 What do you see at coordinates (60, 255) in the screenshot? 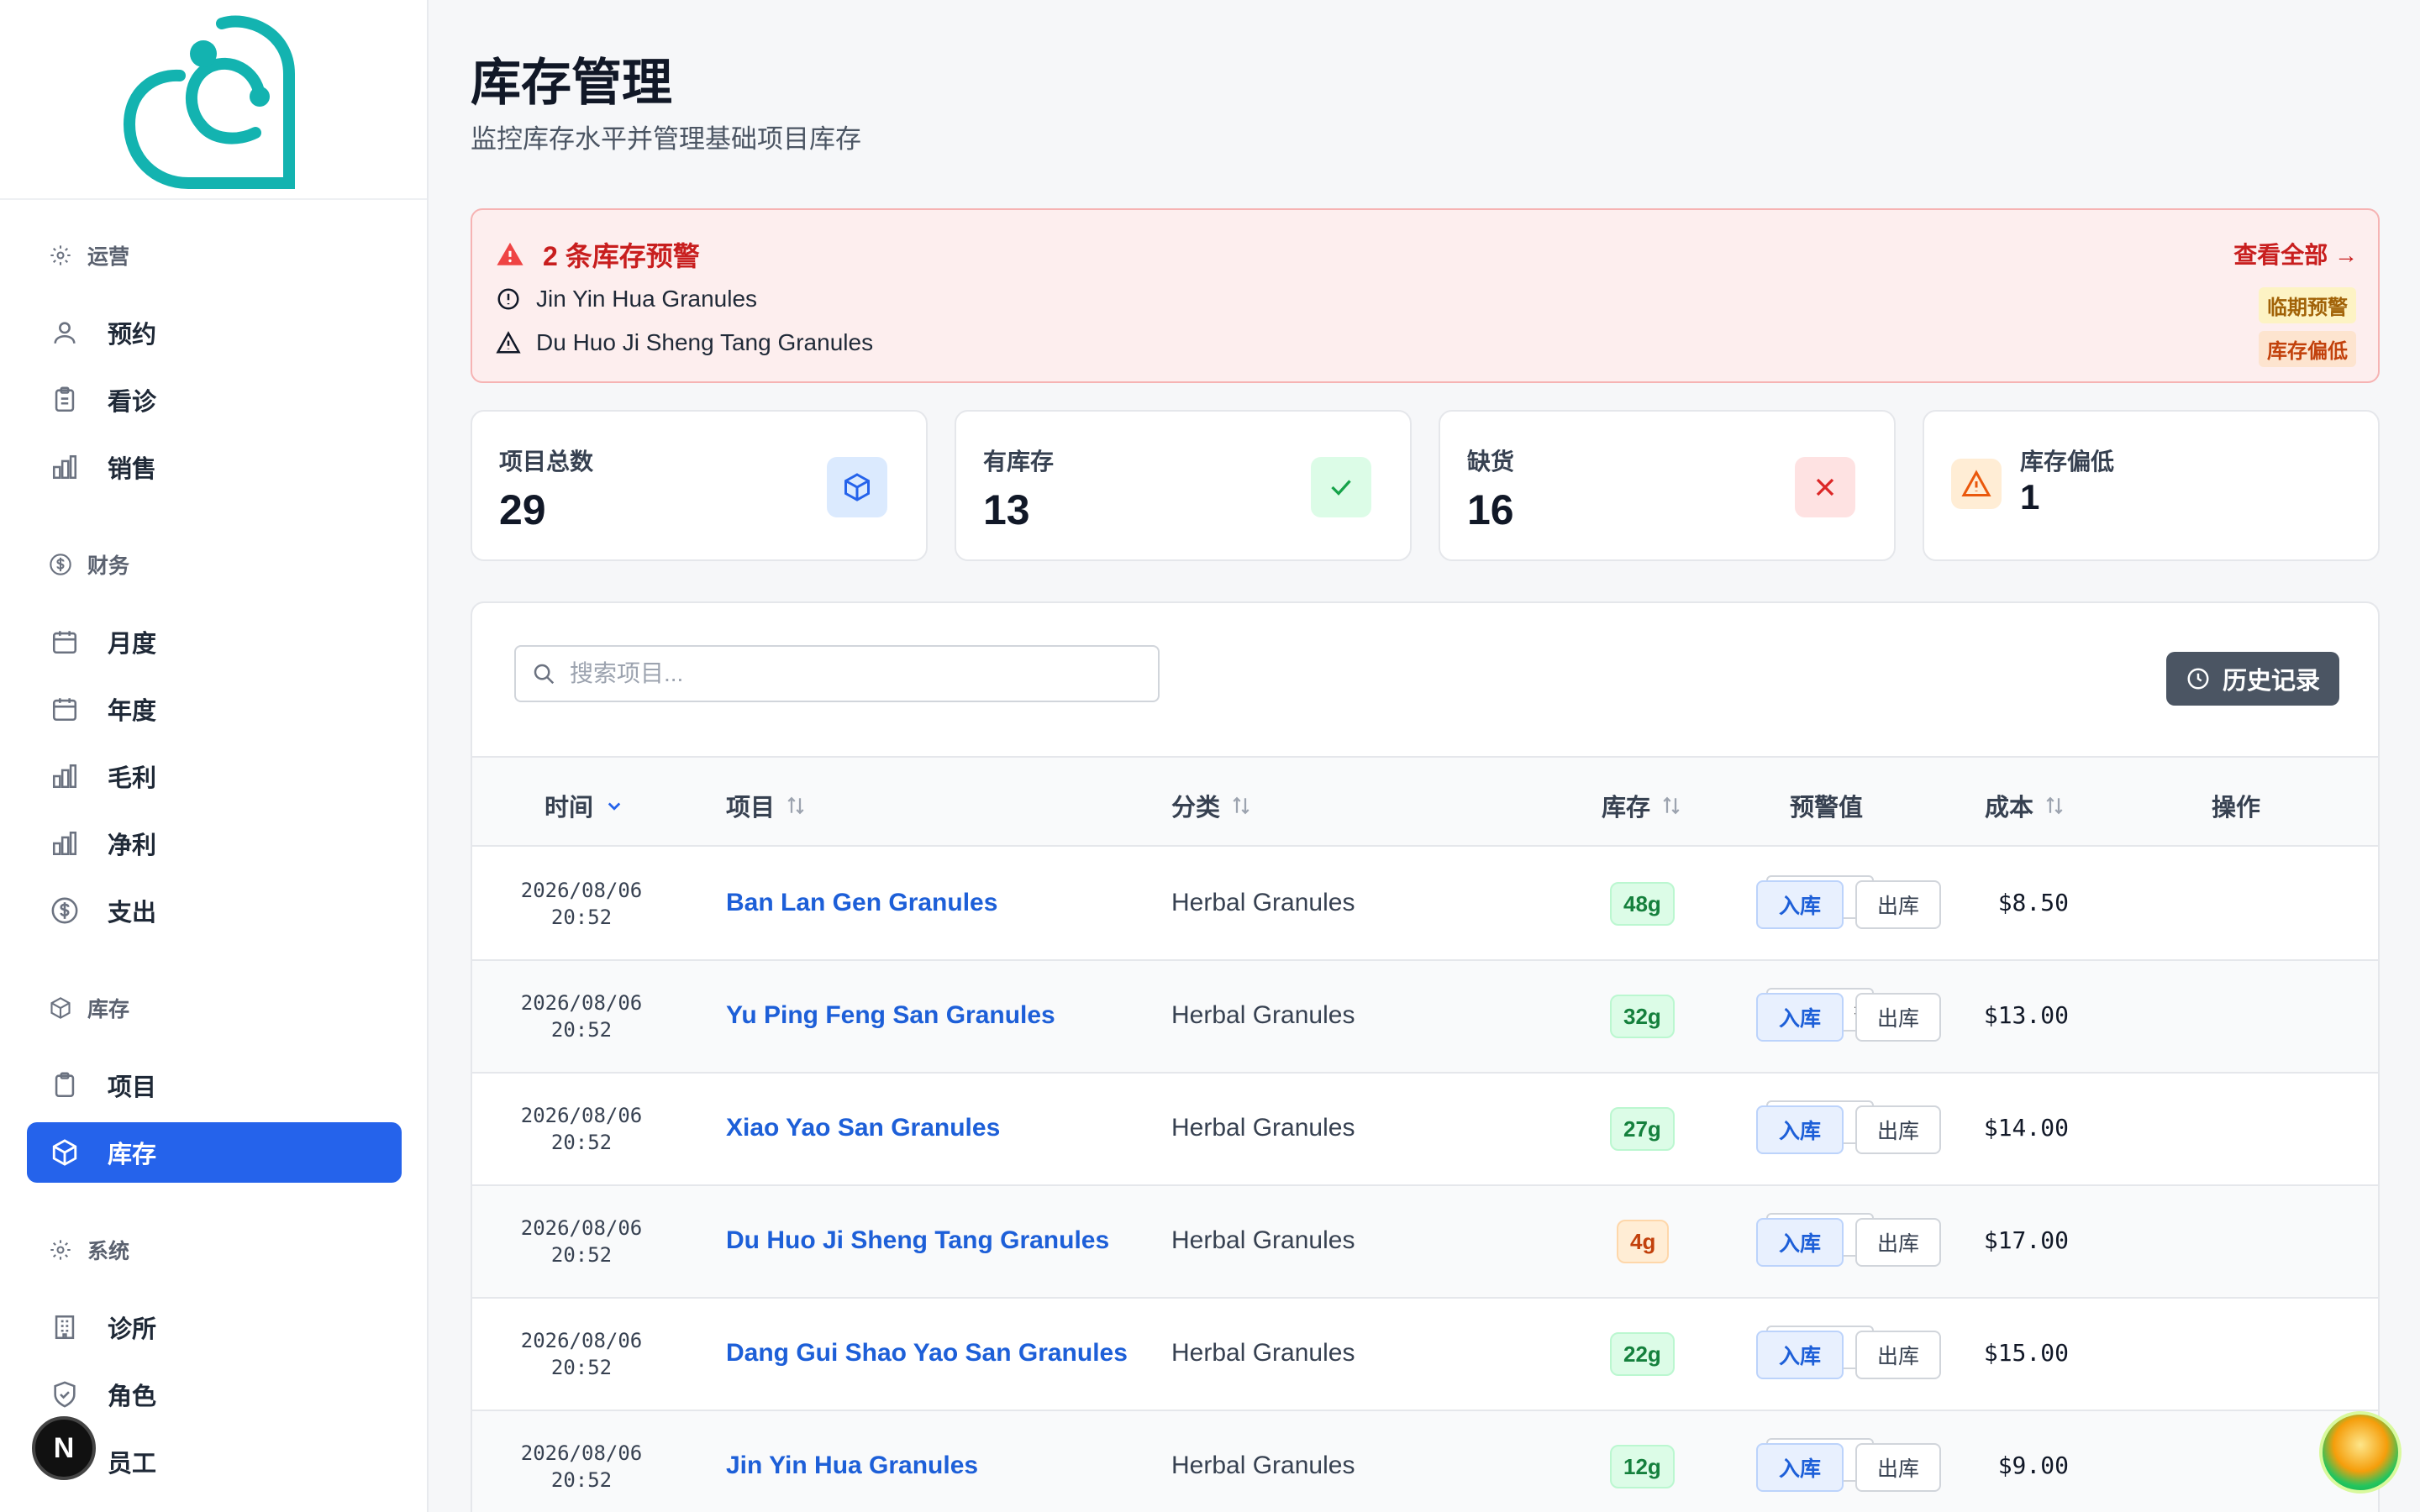
I see `gear-icon` at bounding box center [60, 255].